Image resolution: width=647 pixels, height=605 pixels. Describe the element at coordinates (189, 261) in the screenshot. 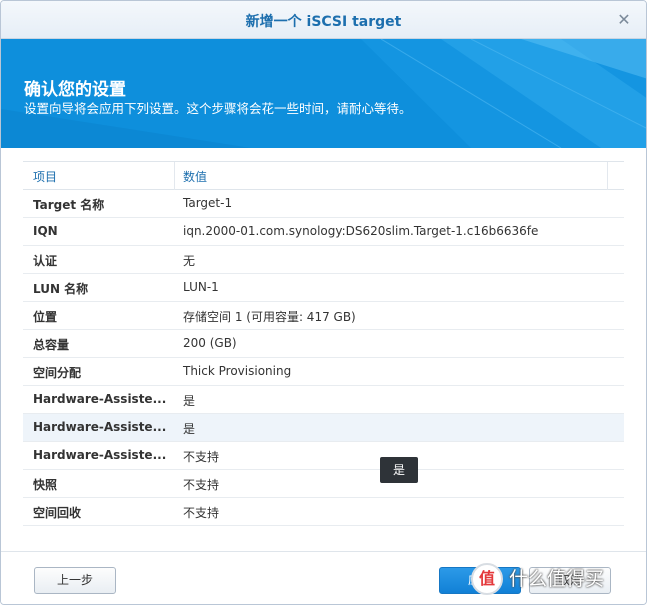

I see `row-value: 无` at that location.